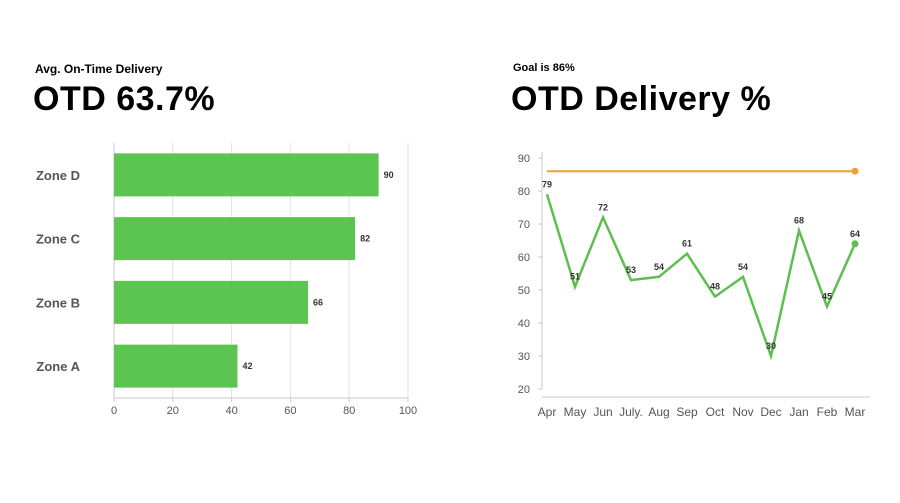  Describe the element at coordinates (715, 412) in the screenshot. I see `month-label: Oct` at that location.